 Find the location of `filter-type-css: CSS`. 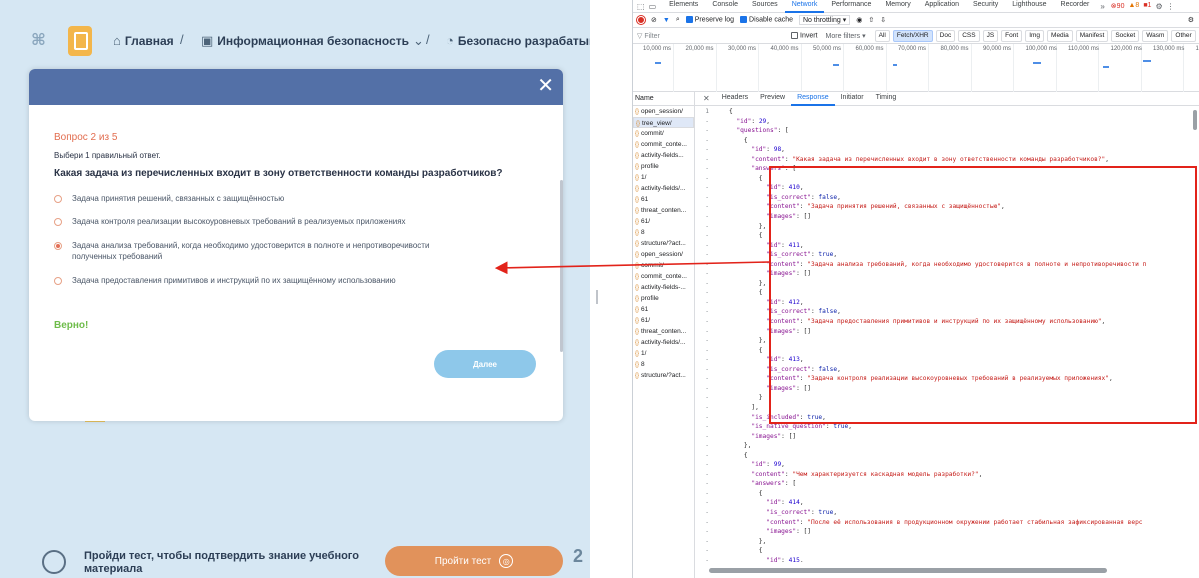

filter-type-css: CSS is located at coordinates (969, 36).